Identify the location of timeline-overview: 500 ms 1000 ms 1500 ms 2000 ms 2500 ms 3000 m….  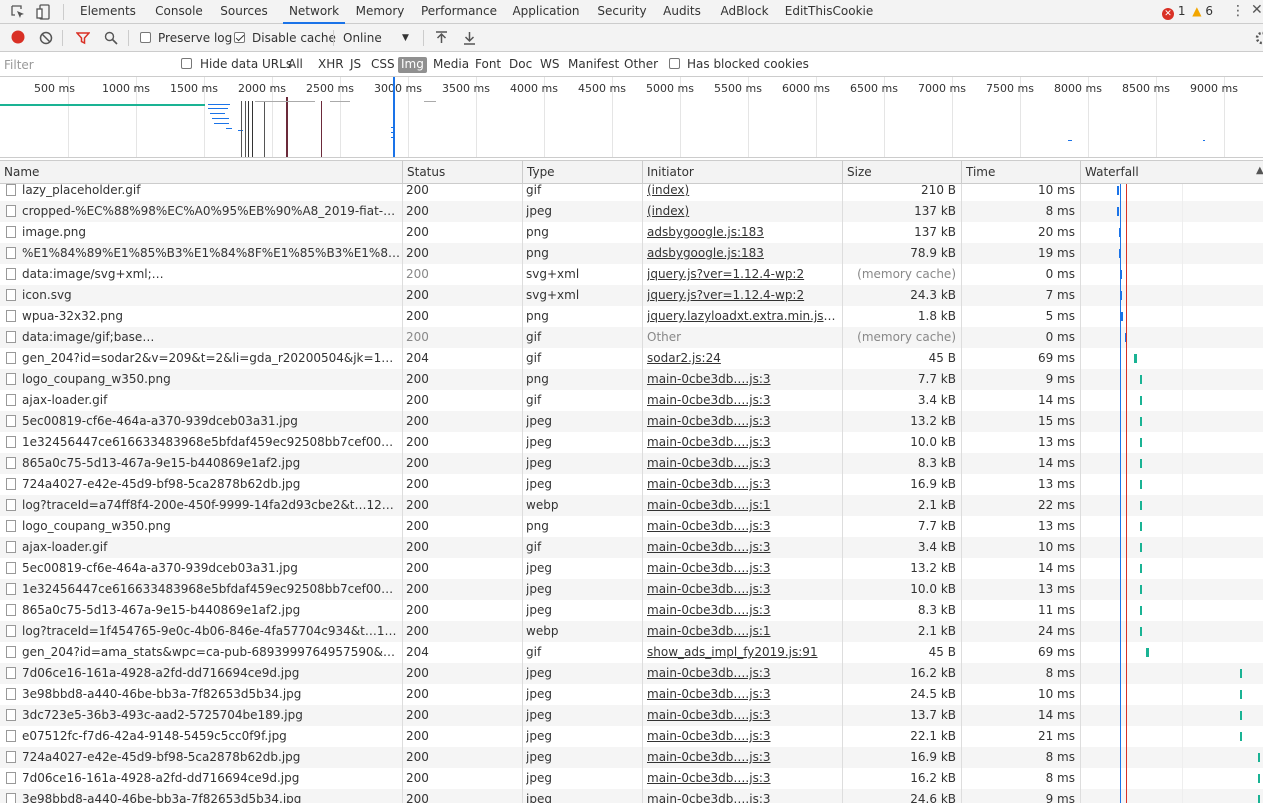
(631, 117).